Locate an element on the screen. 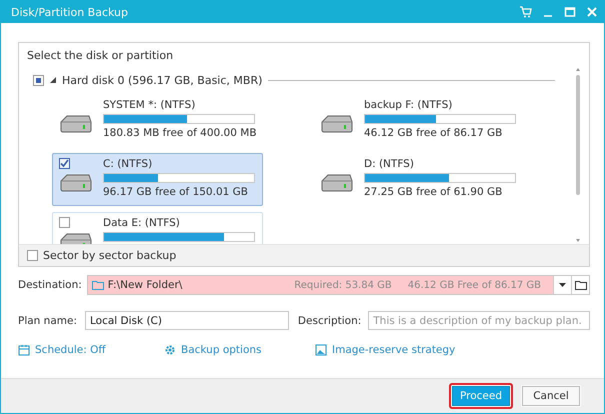  caret-icon is located at coordinates (562, 285).